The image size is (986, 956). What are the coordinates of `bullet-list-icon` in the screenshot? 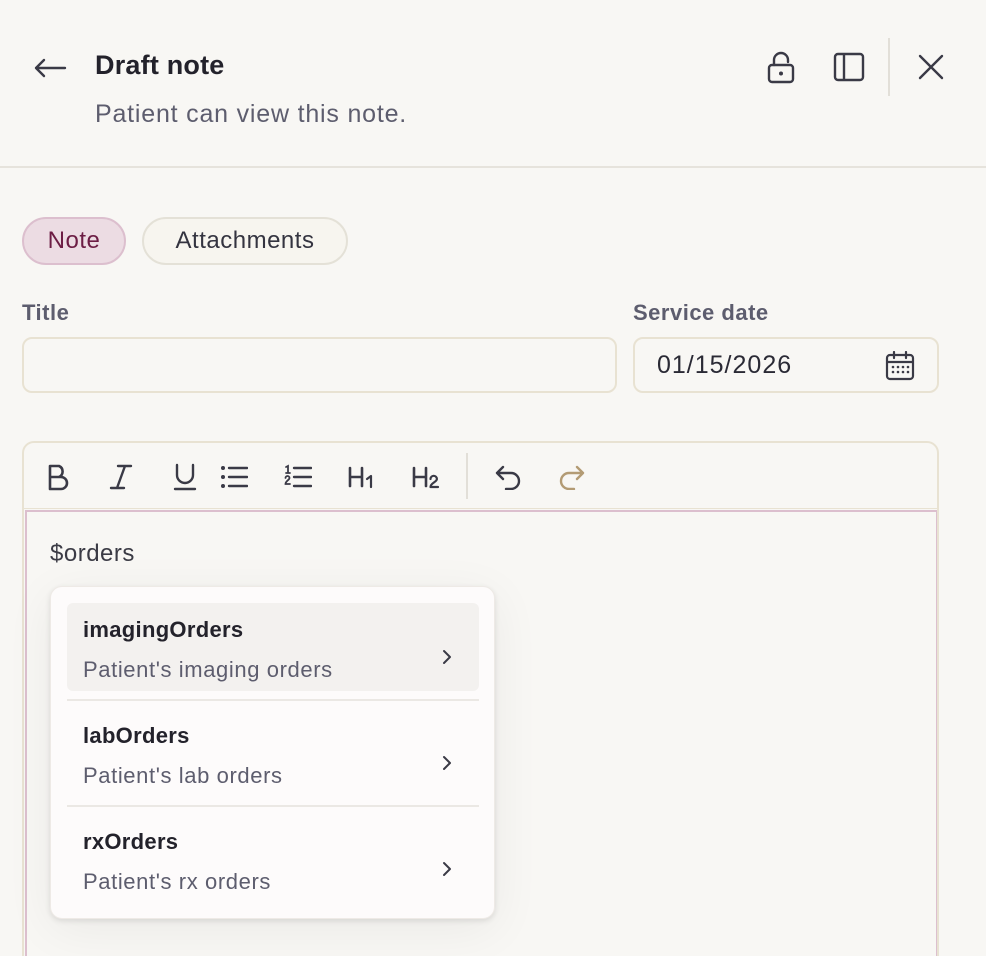 It's located at (234, 477).